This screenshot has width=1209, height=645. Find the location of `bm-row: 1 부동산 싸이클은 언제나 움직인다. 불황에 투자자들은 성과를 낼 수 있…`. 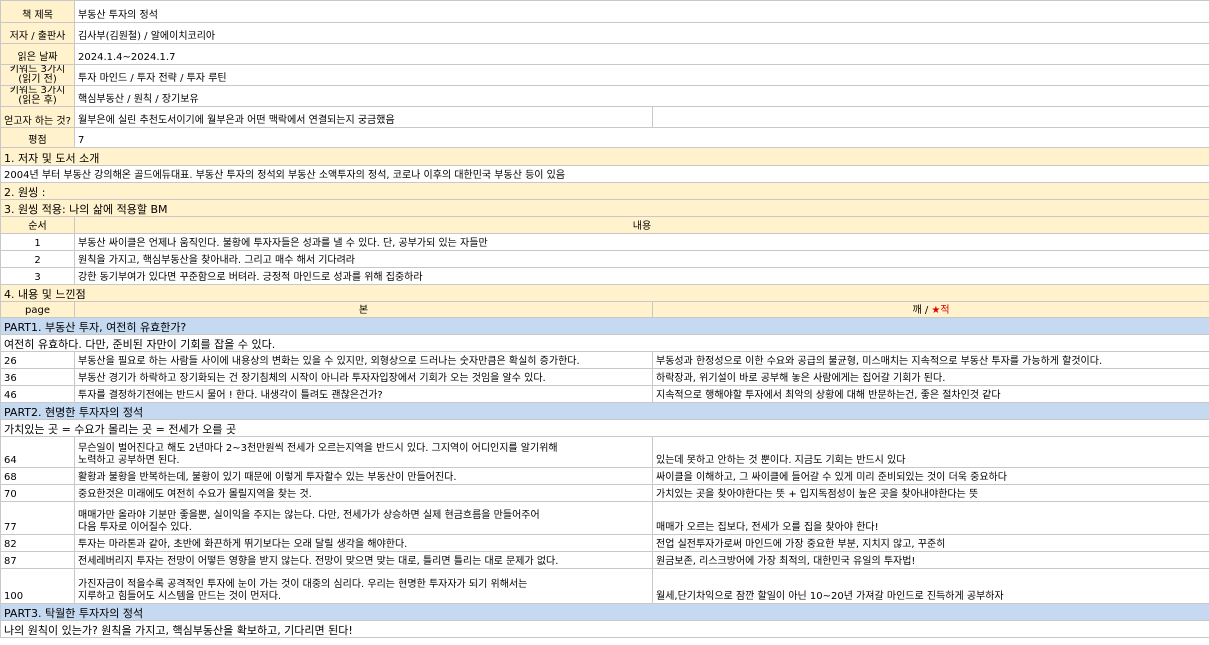

bm-row: 1 부동산 싸이클은 언제나 움직인다. 불황에 투자자들은 성과를 낼 수 있… is located at coordinates (604, 242).